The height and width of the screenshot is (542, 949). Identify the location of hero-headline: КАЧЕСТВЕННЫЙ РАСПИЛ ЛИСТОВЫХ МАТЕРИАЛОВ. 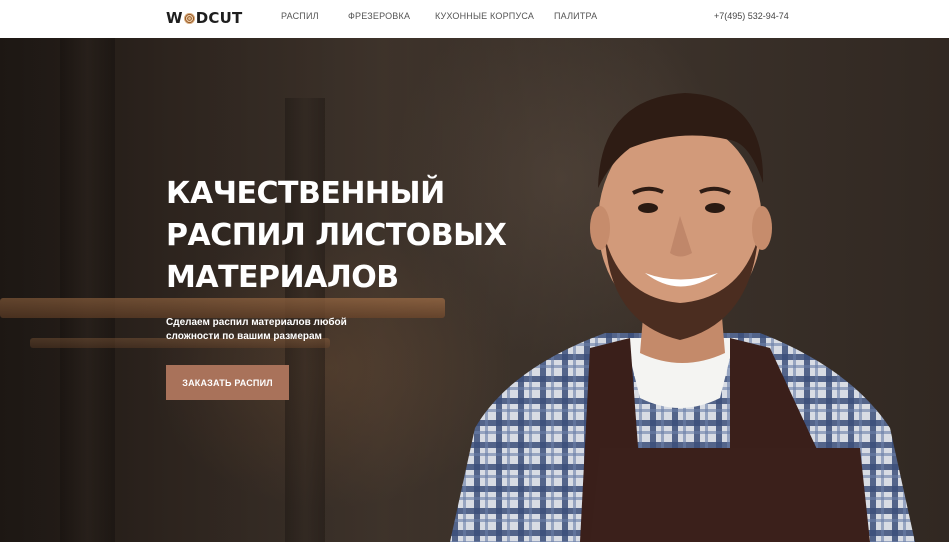
(336, 235).